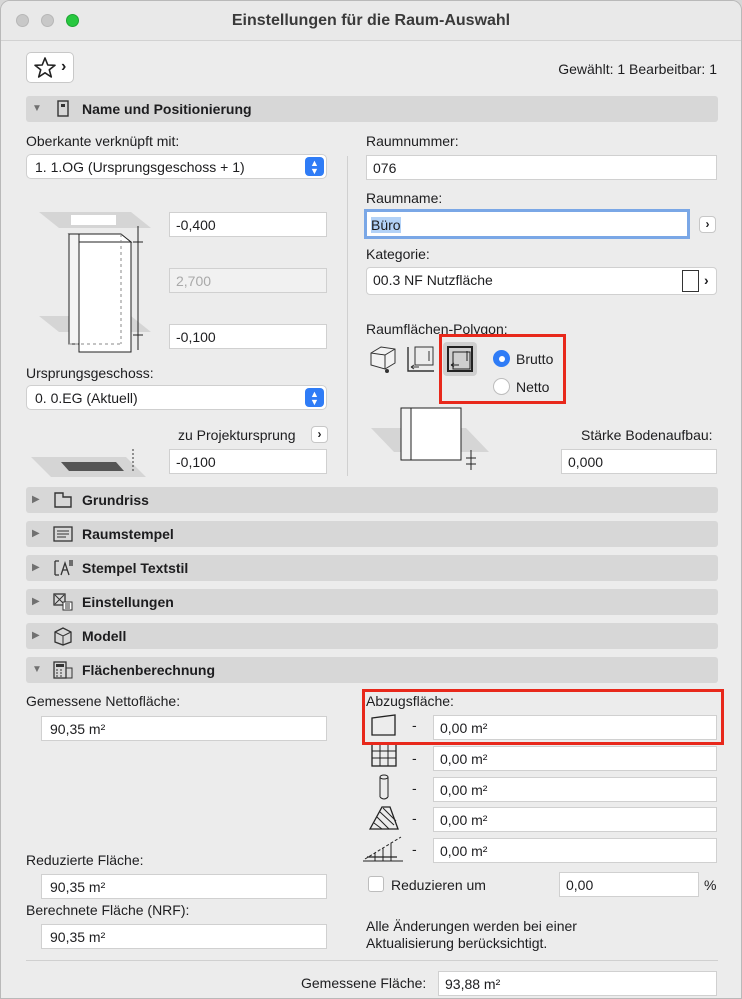 This screenshot has height=999, width=742. What do you see at coordinates (575, 850) in the screenshot?
I see `abzug-field-5: 0,00 m²` at bounding box center [575, 850].